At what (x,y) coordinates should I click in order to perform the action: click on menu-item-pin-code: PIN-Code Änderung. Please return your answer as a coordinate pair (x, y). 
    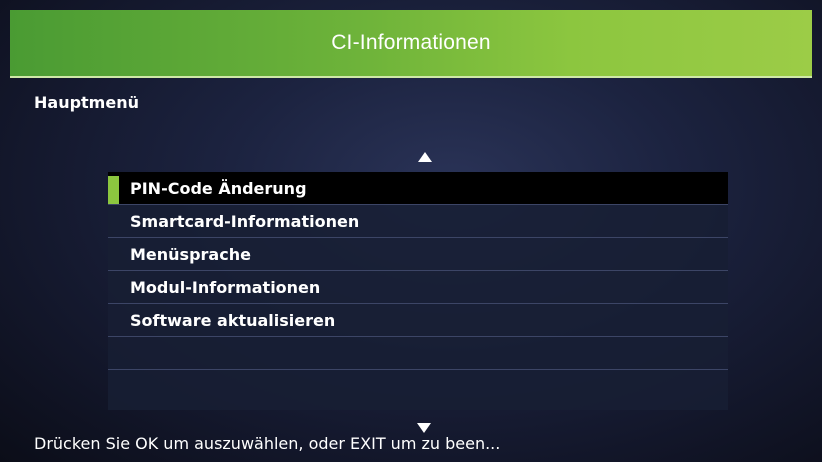
    Looking at the image, I should click on (418, 188).